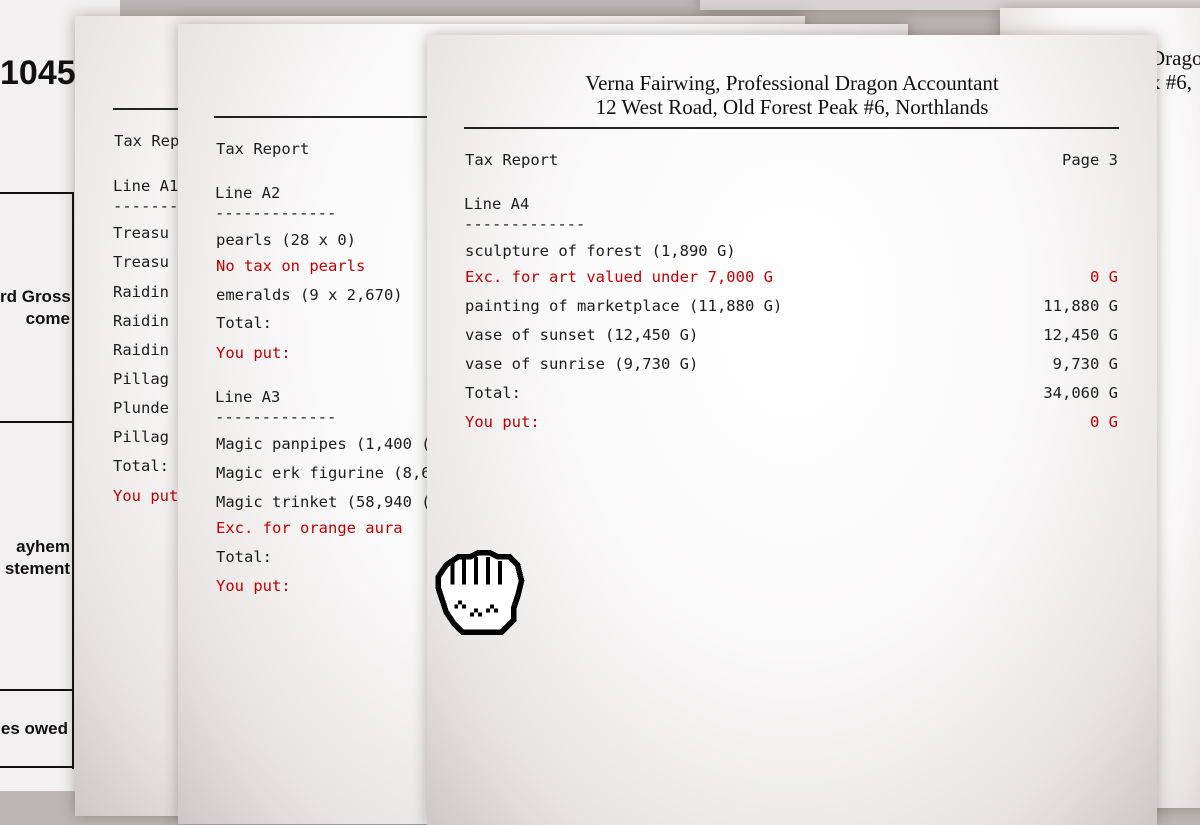 The width and height of the screenshot is (1200, 825). What do you see at coordinates (1080, 393) in the screenshot?
I see `total-value: 34,060 G` at bounding box center [1080, 393].